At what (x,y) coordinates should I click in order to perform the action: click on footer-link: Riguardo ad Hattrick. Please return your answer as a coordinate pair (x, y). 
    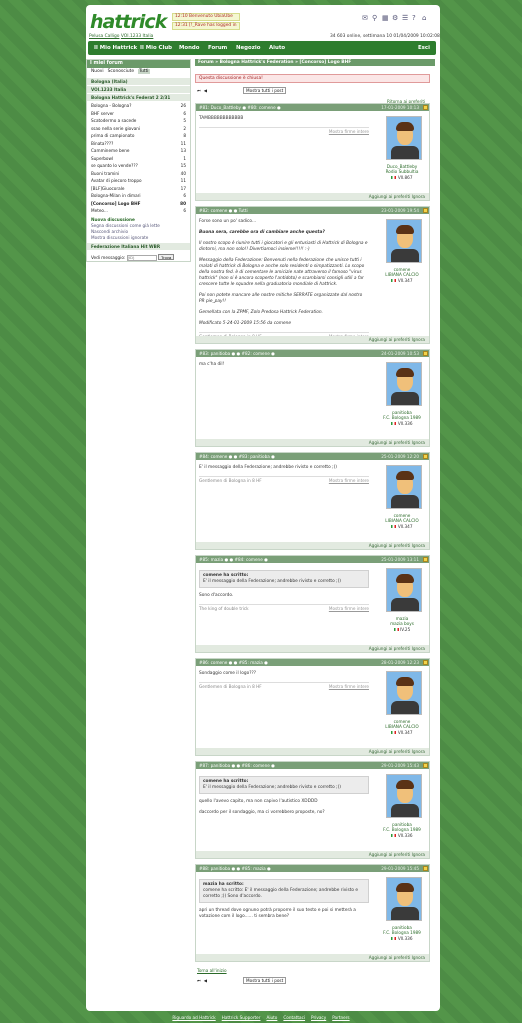
    Looking at the image, I should click on (193, 1017).